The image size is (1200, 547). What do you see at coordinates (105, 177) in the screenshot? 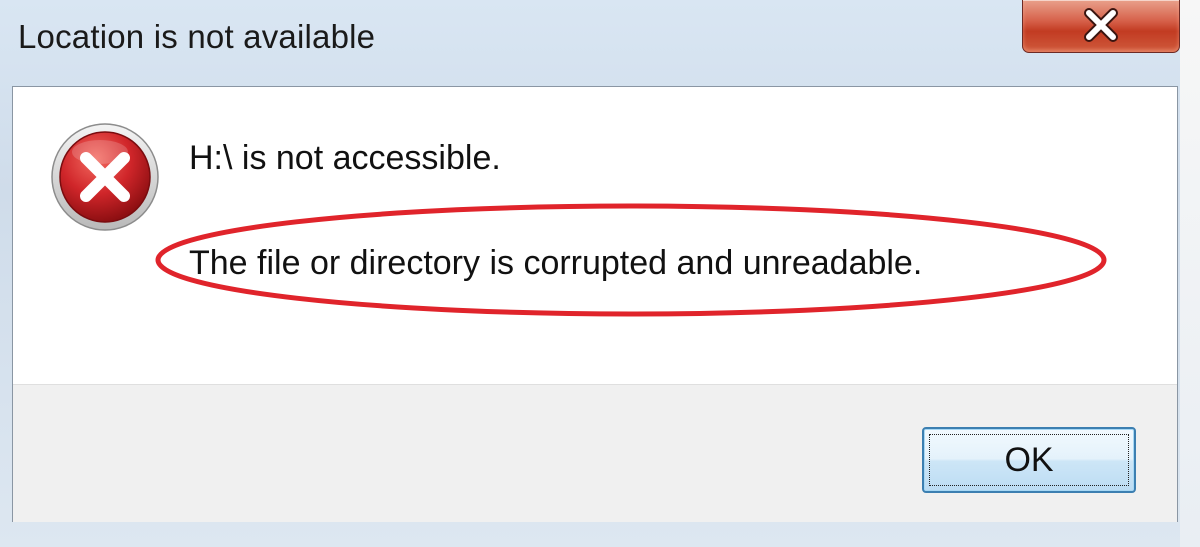
I see `error-icon` at bounding box center [105, 177].